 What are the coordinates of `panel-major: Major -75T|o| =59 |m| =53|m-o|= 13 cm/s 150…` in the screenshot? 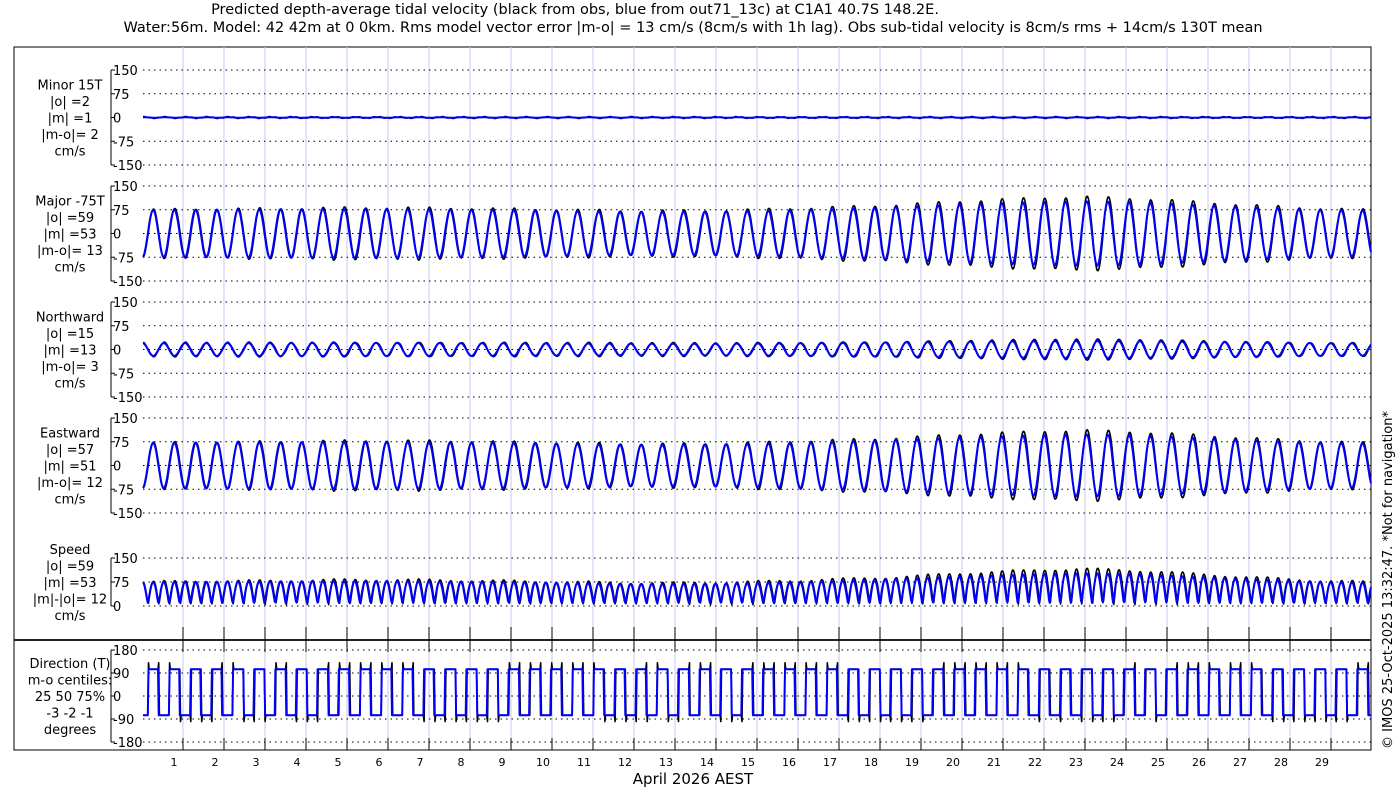 It's located at (703, 235).